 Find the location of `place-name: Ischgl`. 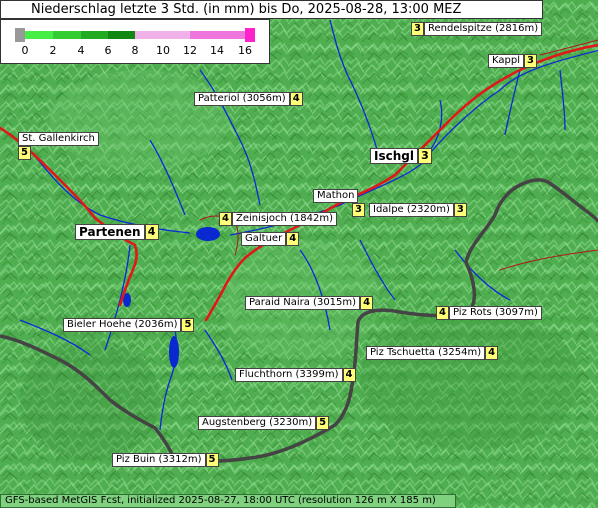

place-name: Ischgl is located at coordinates (394, 156).